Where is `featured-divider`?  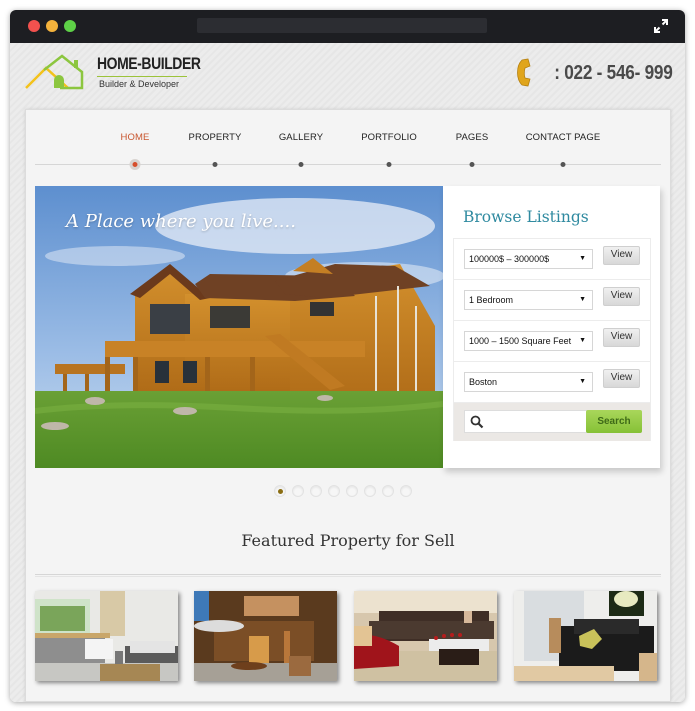 featured-divider is located at coordinates (348, 575).